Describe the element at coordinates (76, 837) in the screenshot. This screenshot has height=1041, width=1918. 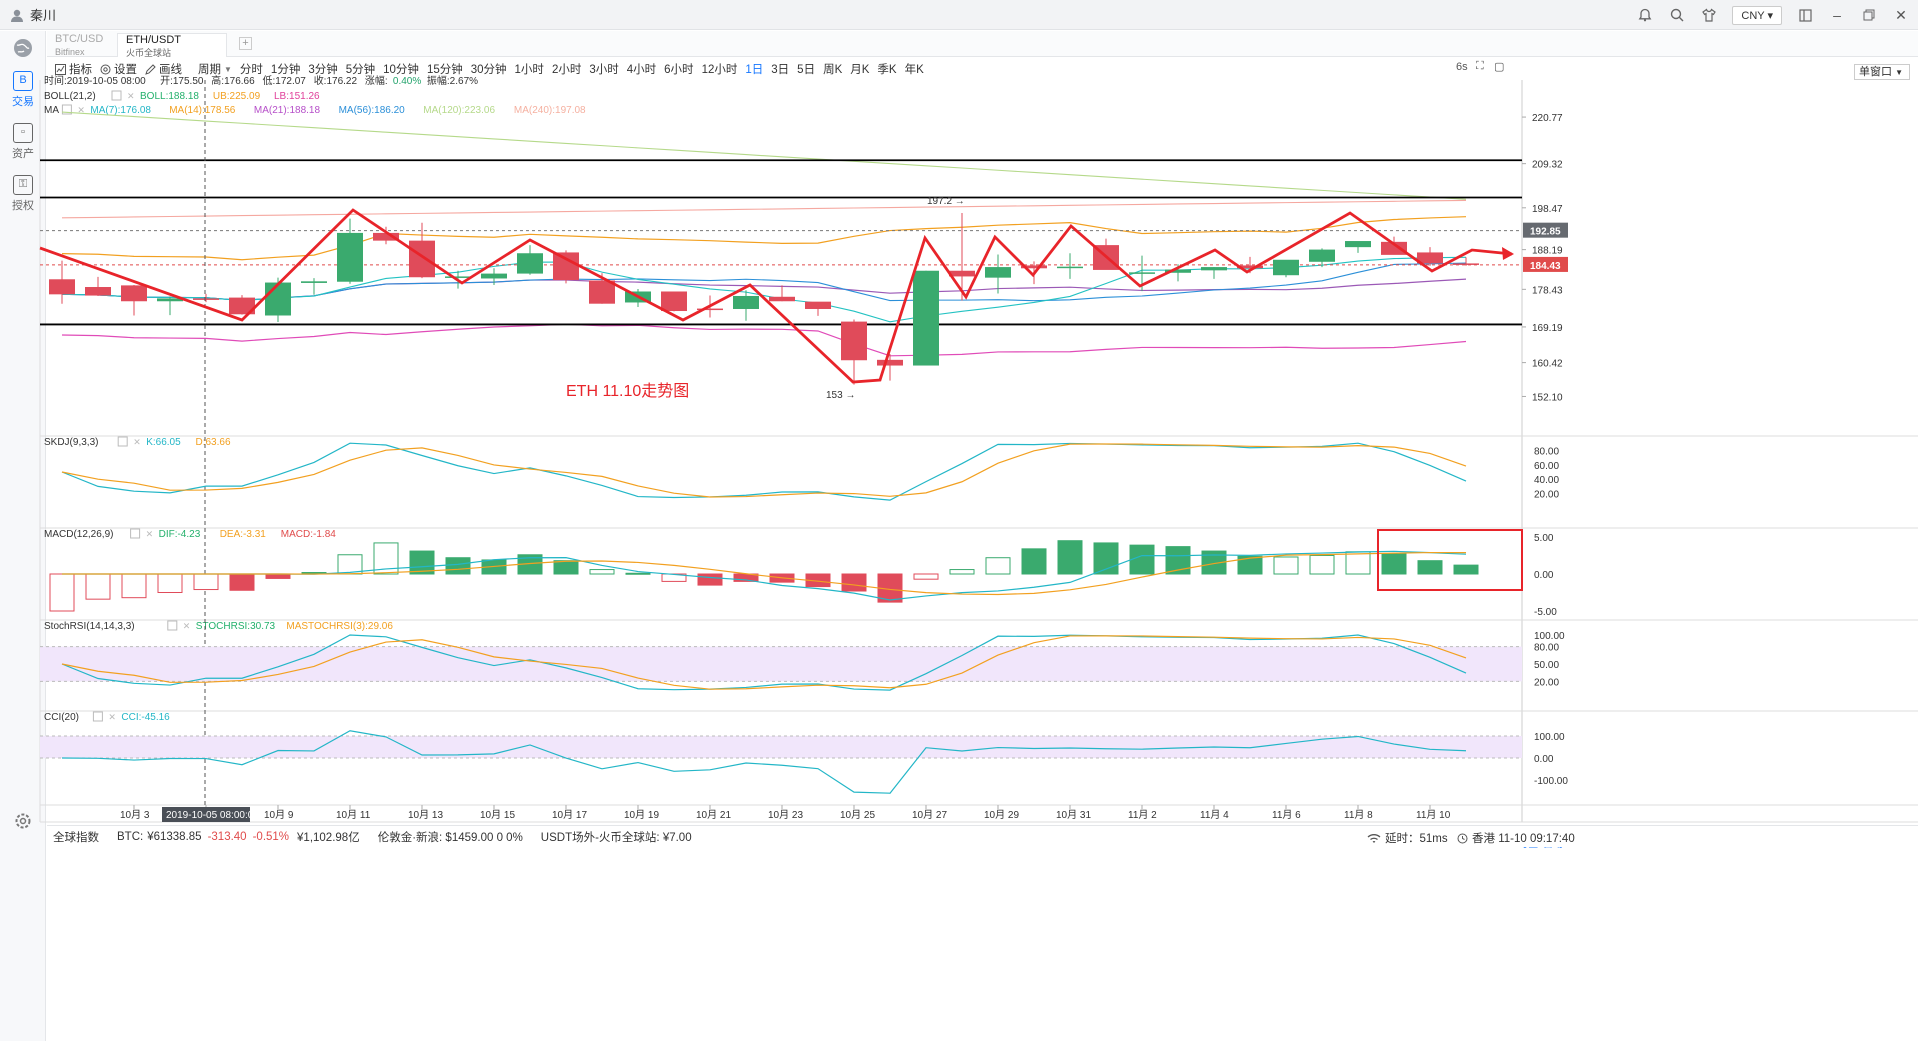
I see `global-index-label: 全球指数` at that location.